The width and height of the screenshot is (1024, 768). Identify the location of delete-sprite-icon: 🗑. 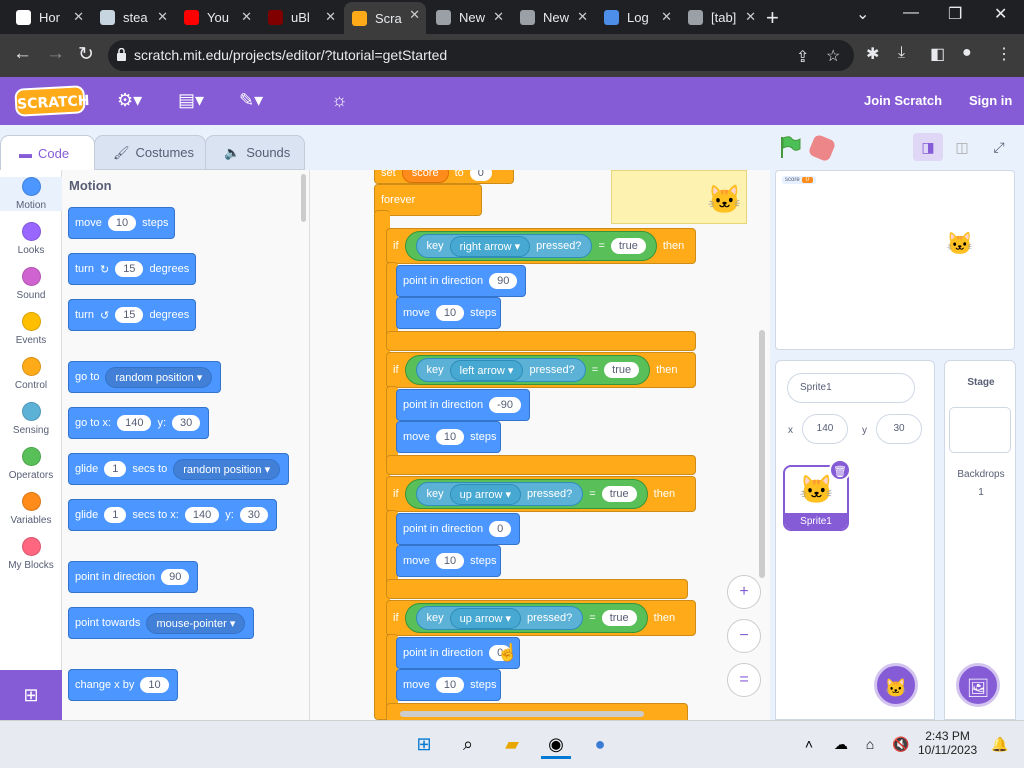
(840, 470).